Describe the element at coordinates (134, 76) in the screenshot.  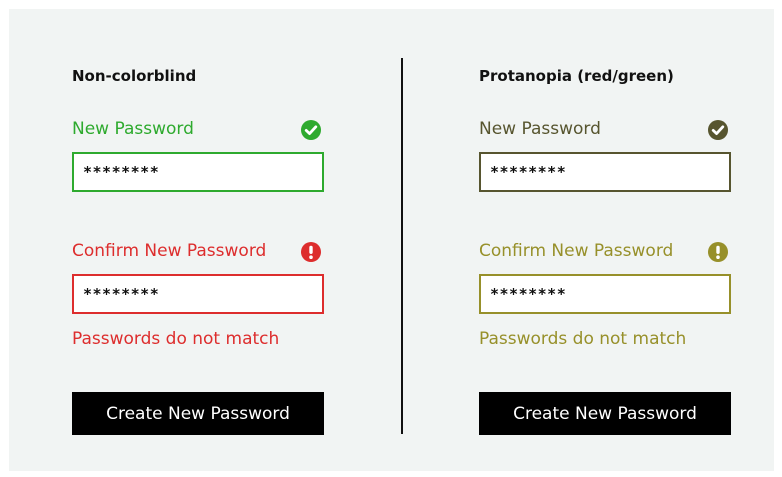
I see `panel-heading: Non-colorblind` at that location.